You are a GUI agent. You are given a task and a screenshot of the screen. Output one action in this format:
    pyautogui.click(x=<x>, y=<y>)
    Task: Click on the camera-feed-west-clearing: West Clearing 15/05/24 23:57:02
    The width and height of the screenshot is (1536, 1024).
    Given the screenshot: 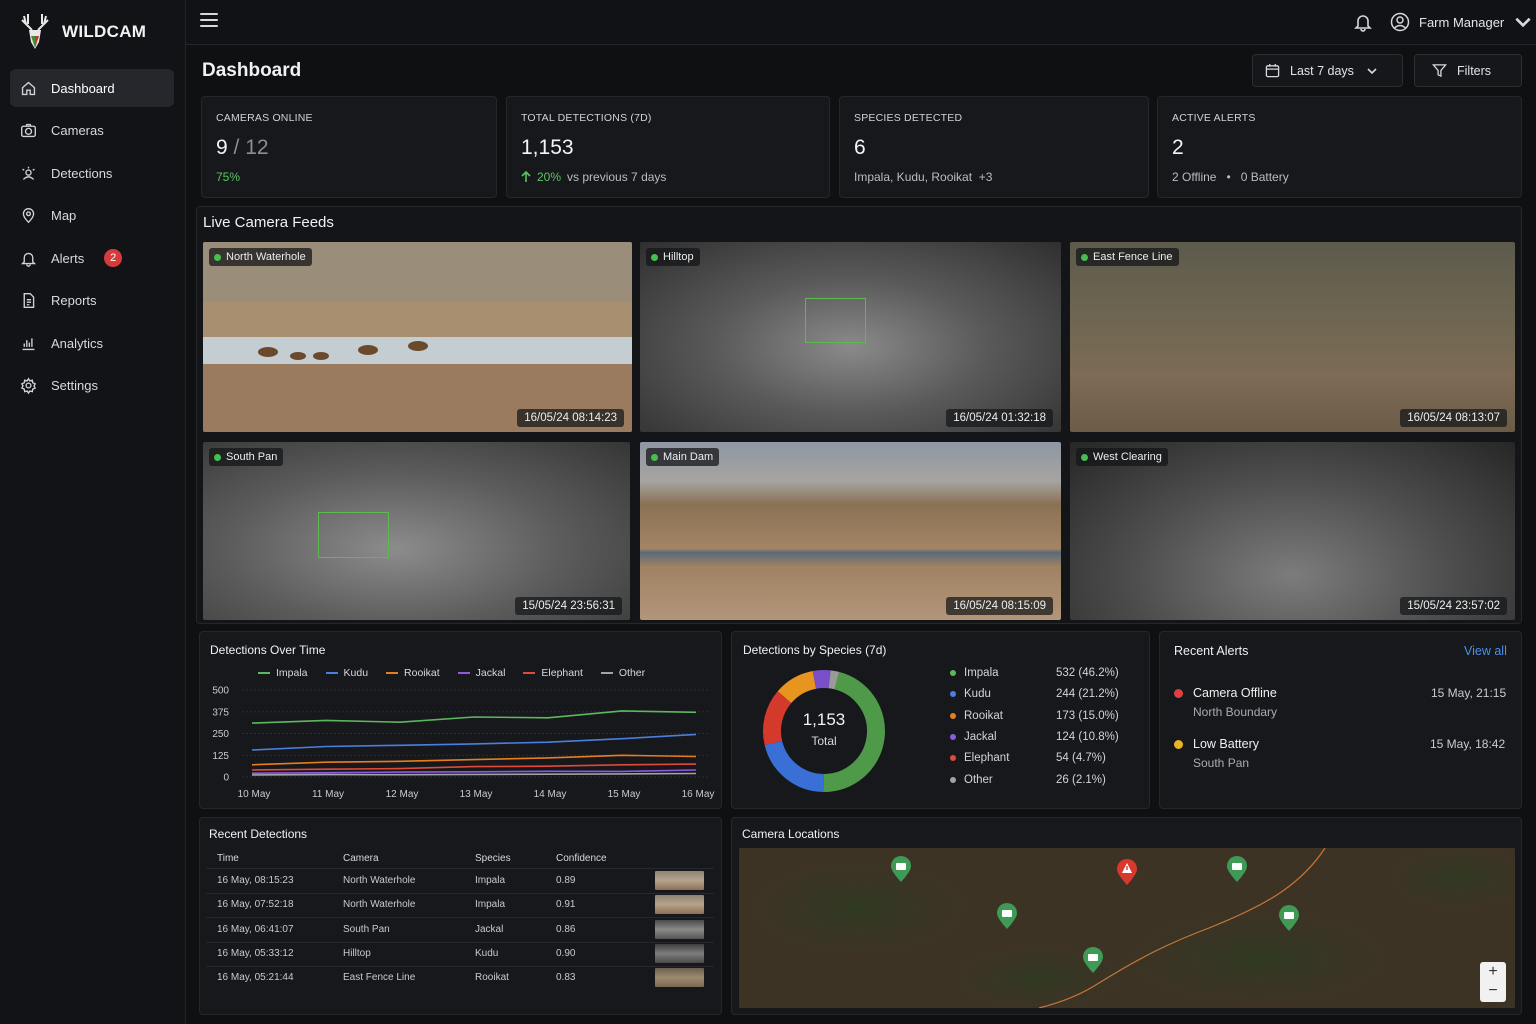 What is the action you would take?
    pyautogui.click(x=1292, y=531)
    